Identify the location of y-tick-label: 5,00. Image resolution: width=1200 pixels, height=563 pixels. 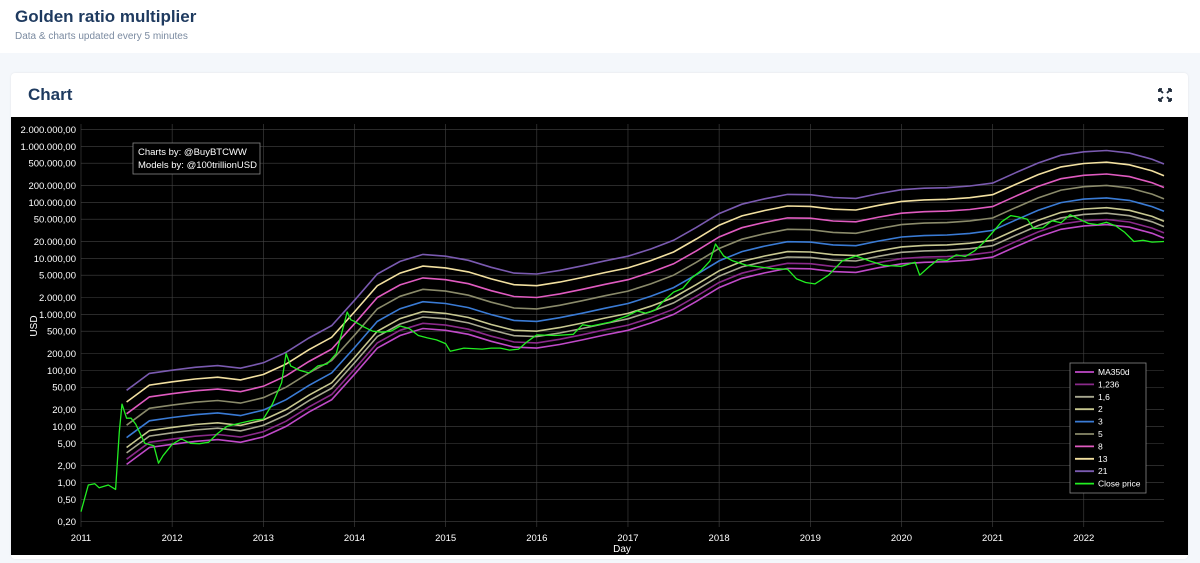
(67, 444).